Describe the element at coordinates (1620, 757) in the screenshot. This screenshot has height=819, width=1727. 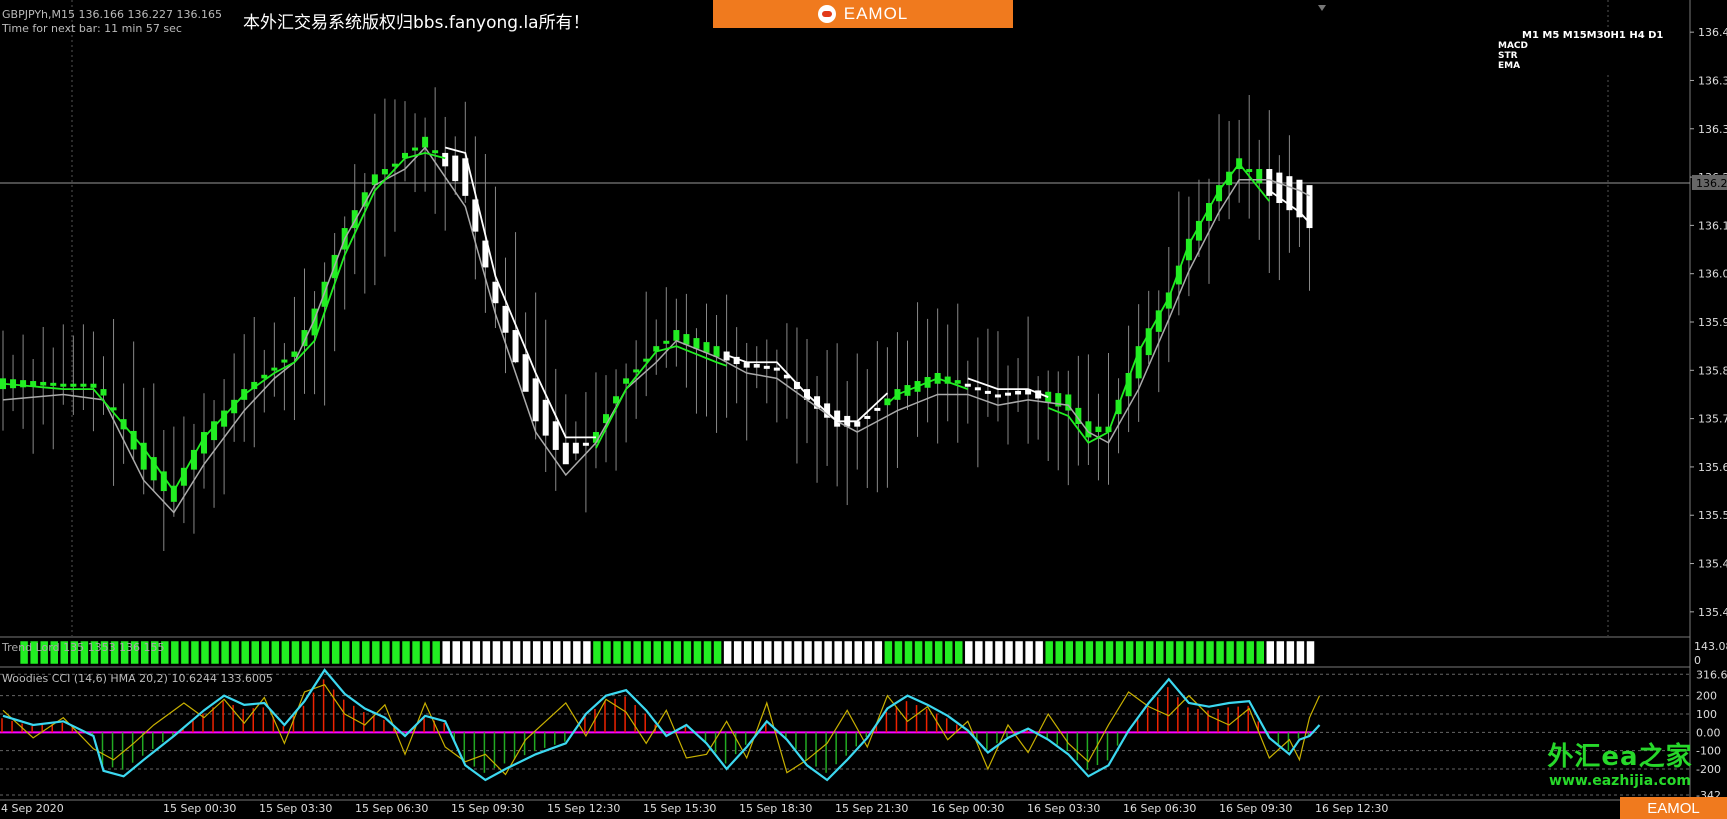
I see `watermark-title: 外汇ea之家` at that location.